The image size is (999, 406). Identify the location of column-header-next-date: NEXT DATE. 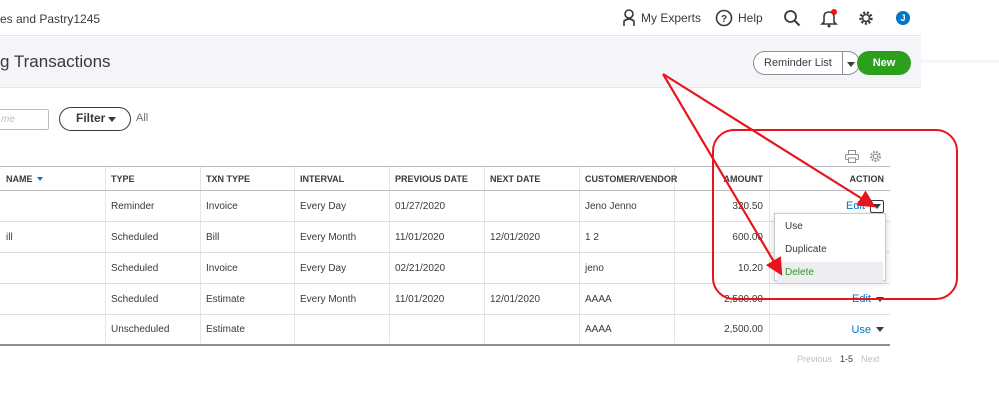
(531, 178).